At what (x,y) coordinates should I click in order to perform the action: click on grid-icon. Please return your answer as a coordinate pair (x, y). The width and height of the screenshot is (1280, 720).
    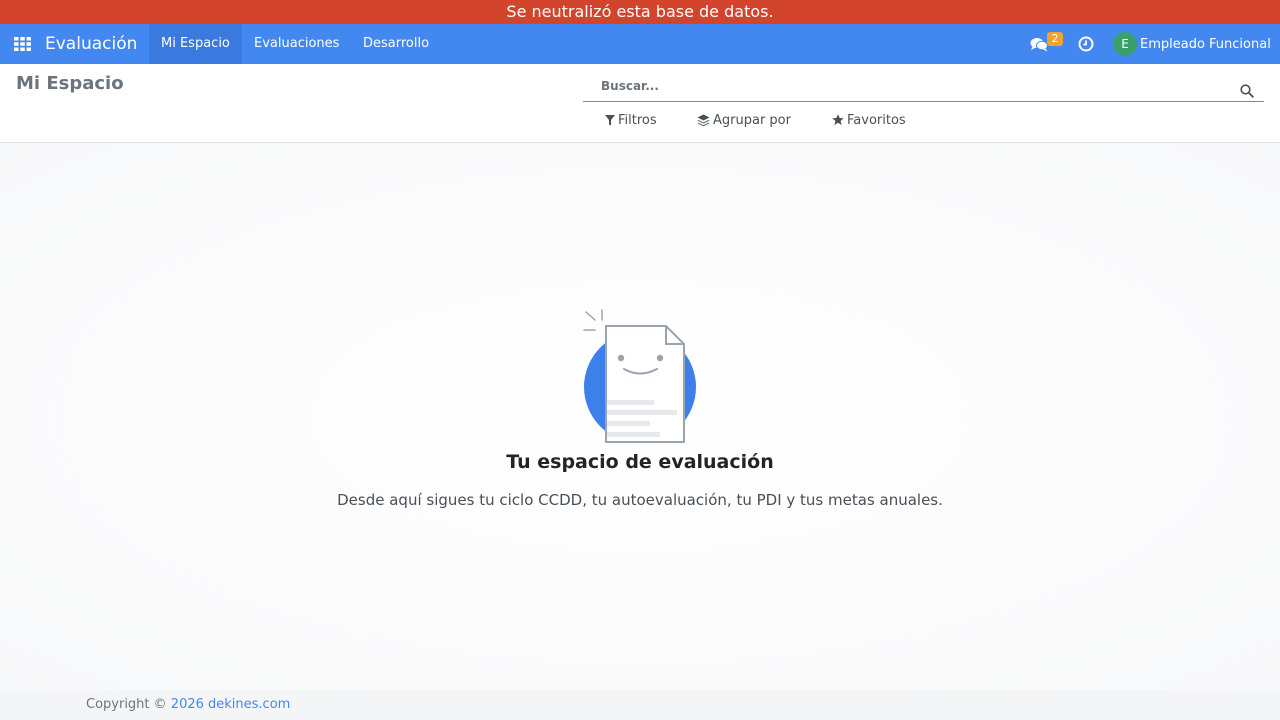
    Looking at the image, I should click on (22, 44).